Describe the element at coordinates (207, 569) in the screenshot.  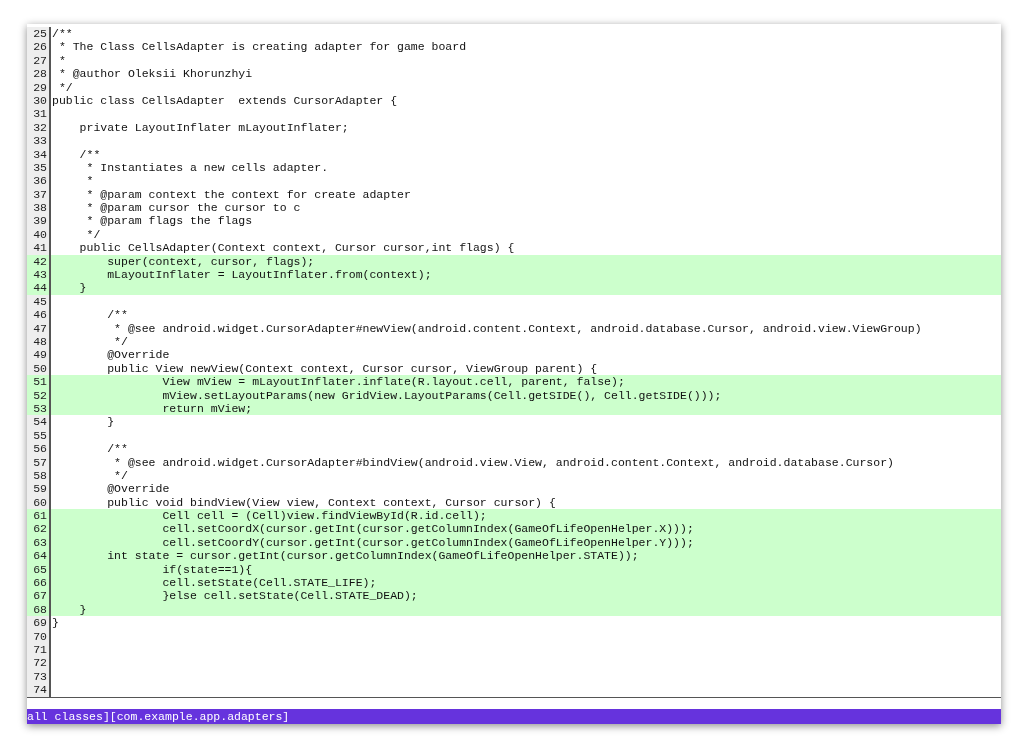
I see `code-line: if(state==1){` at that location.